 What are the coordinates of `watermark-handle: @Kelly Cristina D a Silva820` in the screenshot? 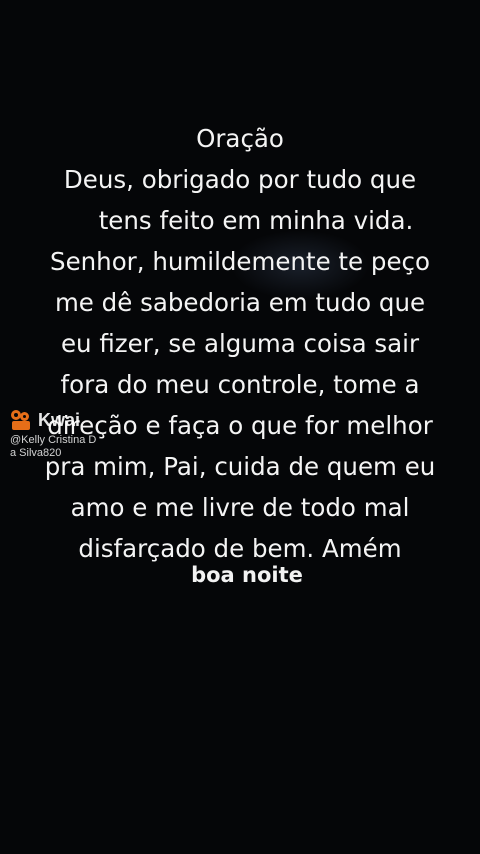 It's located at (65, 447).